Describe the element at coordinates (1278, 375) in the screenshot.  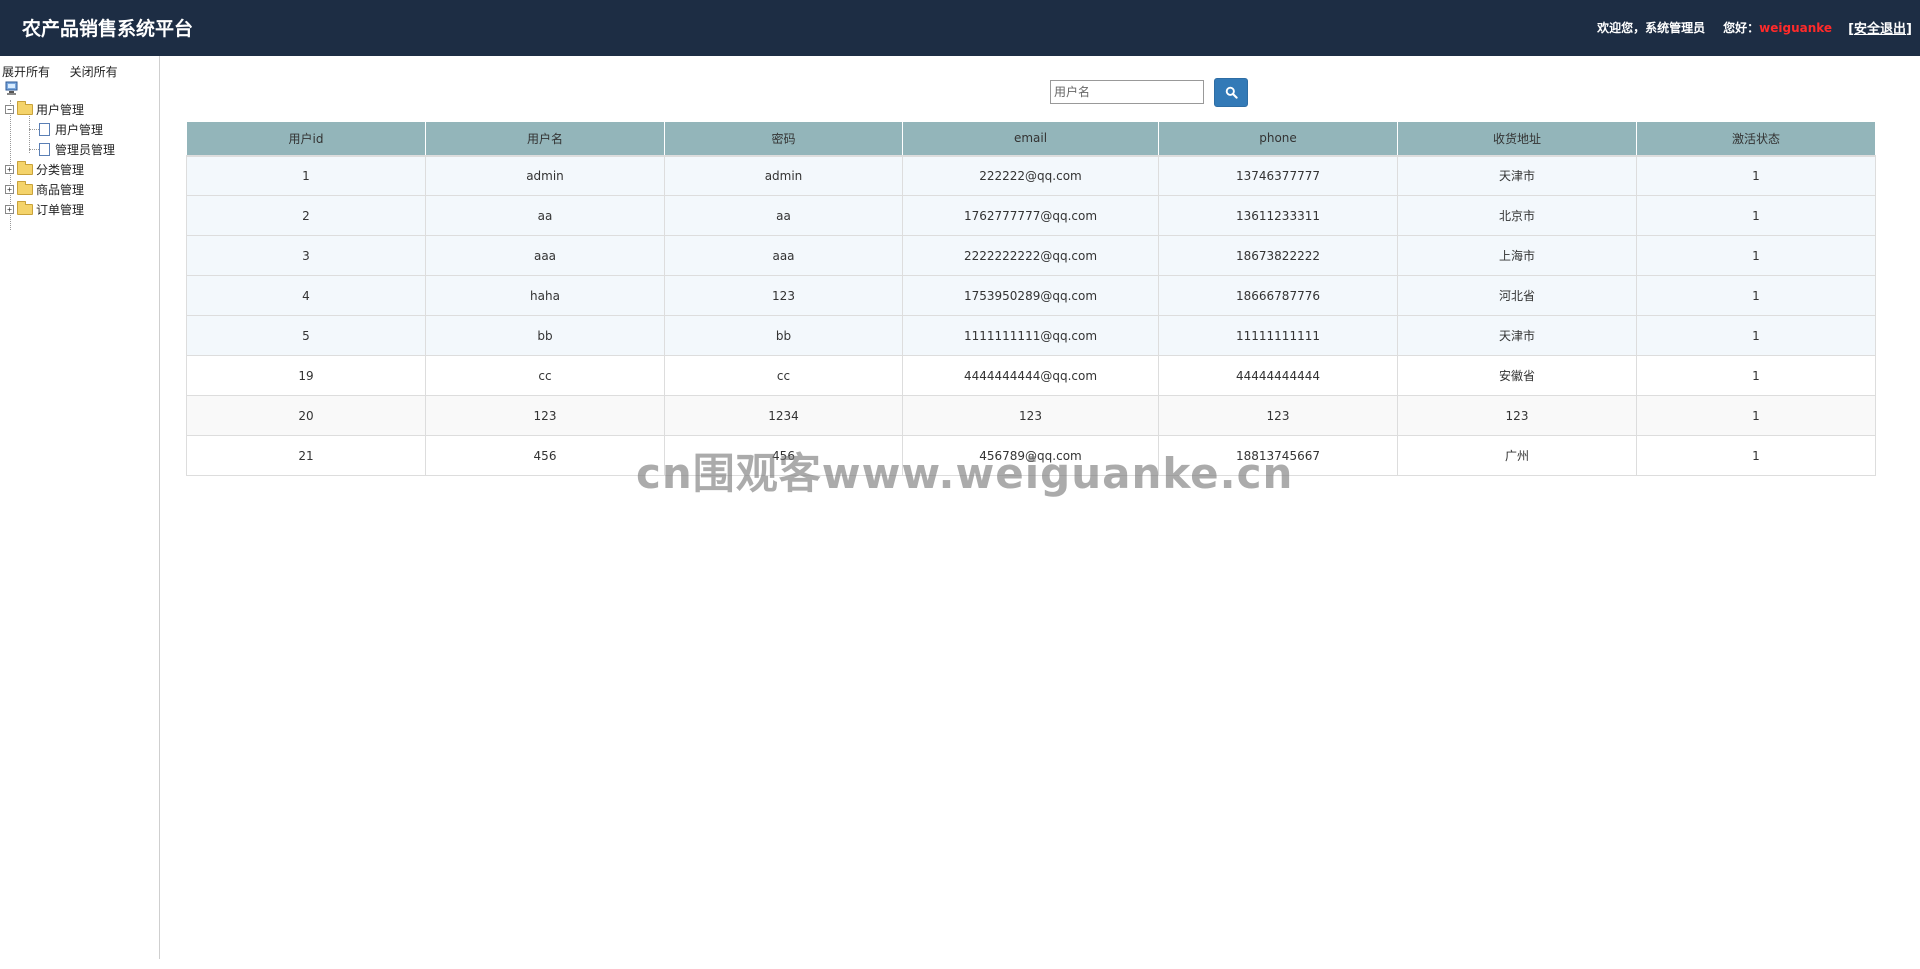
I see `cell-phone: 44444444444` at that location.